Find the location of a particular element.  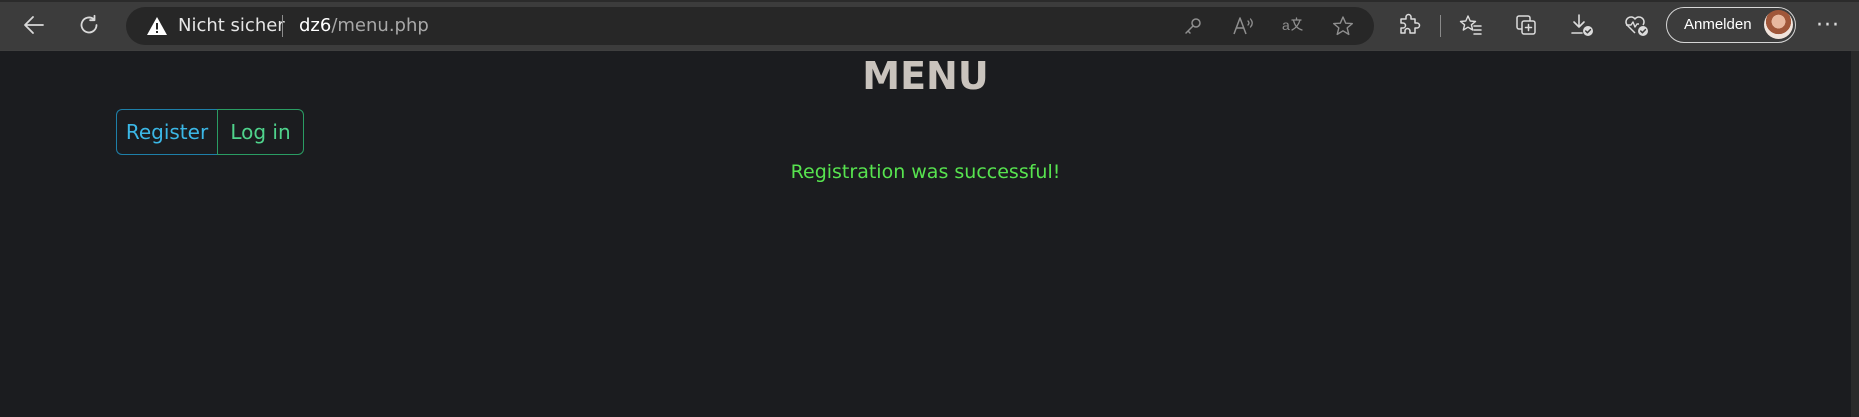

avatar is located at coordinates (1778, 24).